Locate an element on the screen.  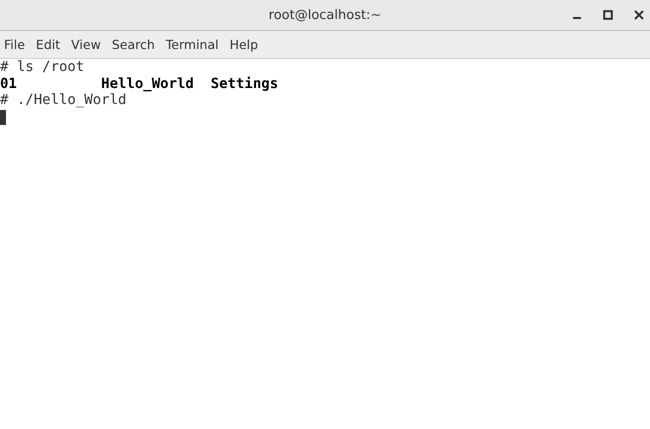
menu-item: Search is located at coordinates (133, 44).